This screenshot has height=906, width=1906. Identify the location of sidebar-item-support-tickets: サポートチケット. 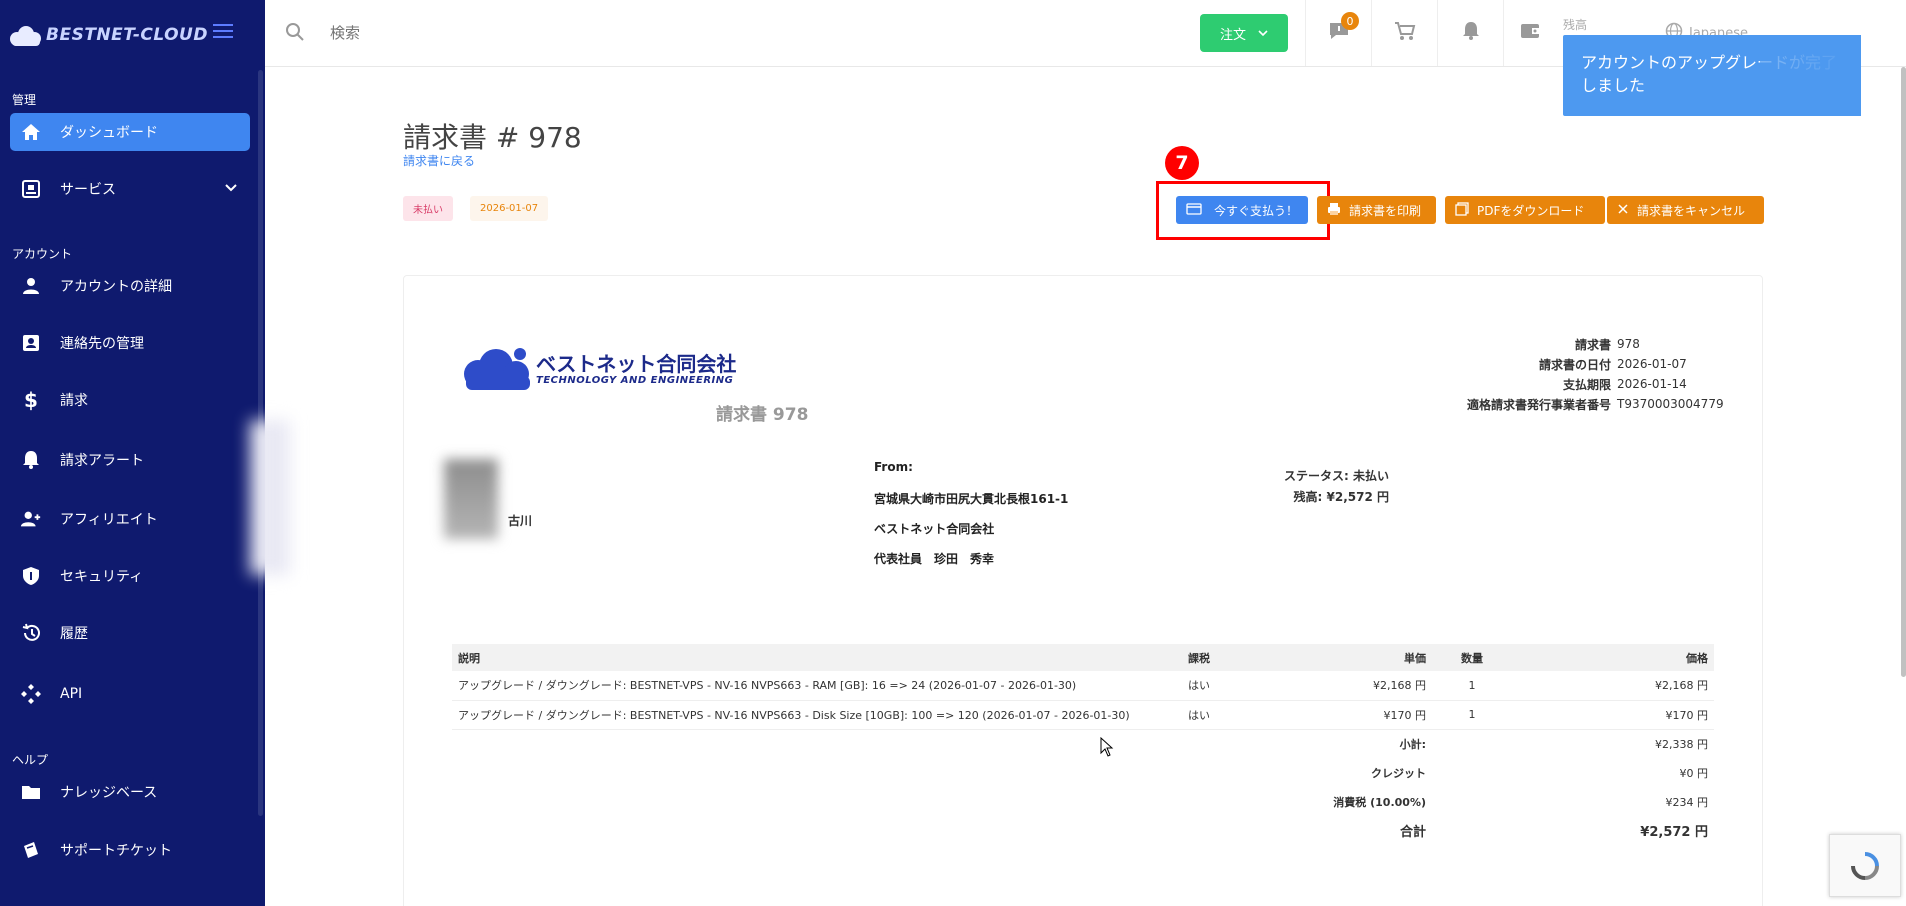
(130, 850).